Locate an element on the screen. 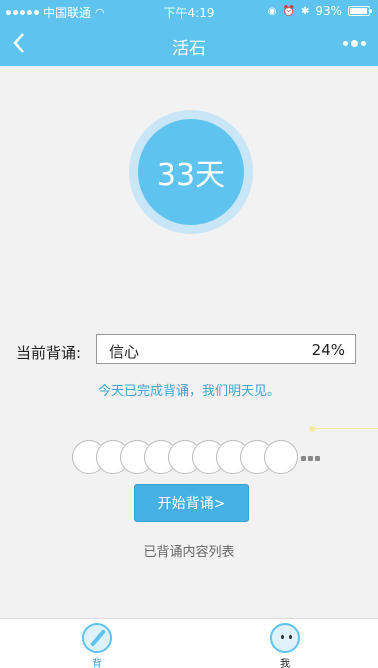  day-counter-value: 33天 is located at coordinates (191, 172).